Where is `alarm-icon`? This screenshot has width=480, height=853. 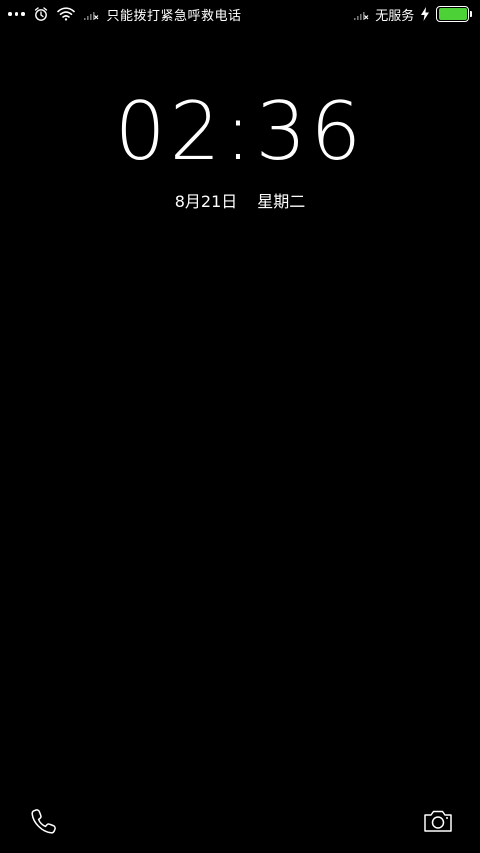 alarm-icon is located at coordinates (41, 14).